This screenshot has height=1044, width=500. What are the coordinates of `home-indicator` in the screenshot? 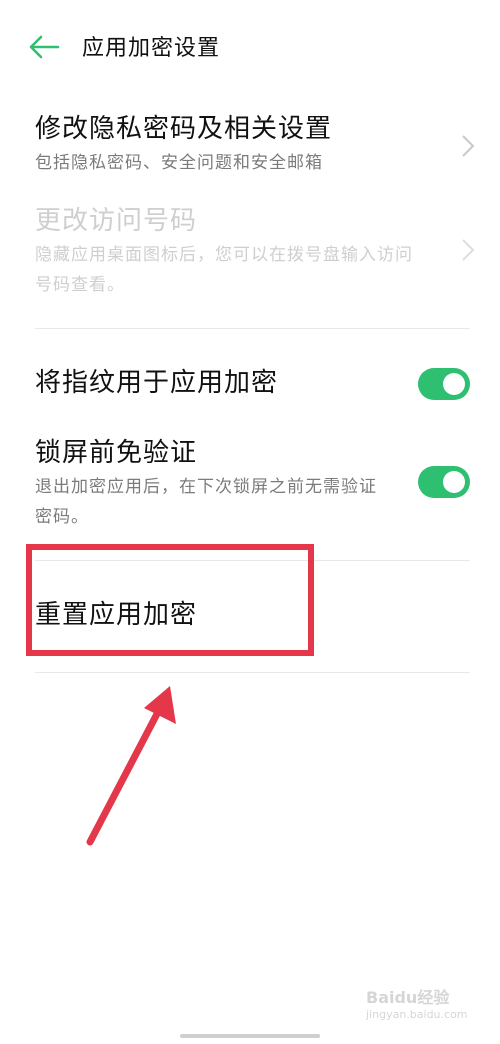 It's located at (250, 1036).